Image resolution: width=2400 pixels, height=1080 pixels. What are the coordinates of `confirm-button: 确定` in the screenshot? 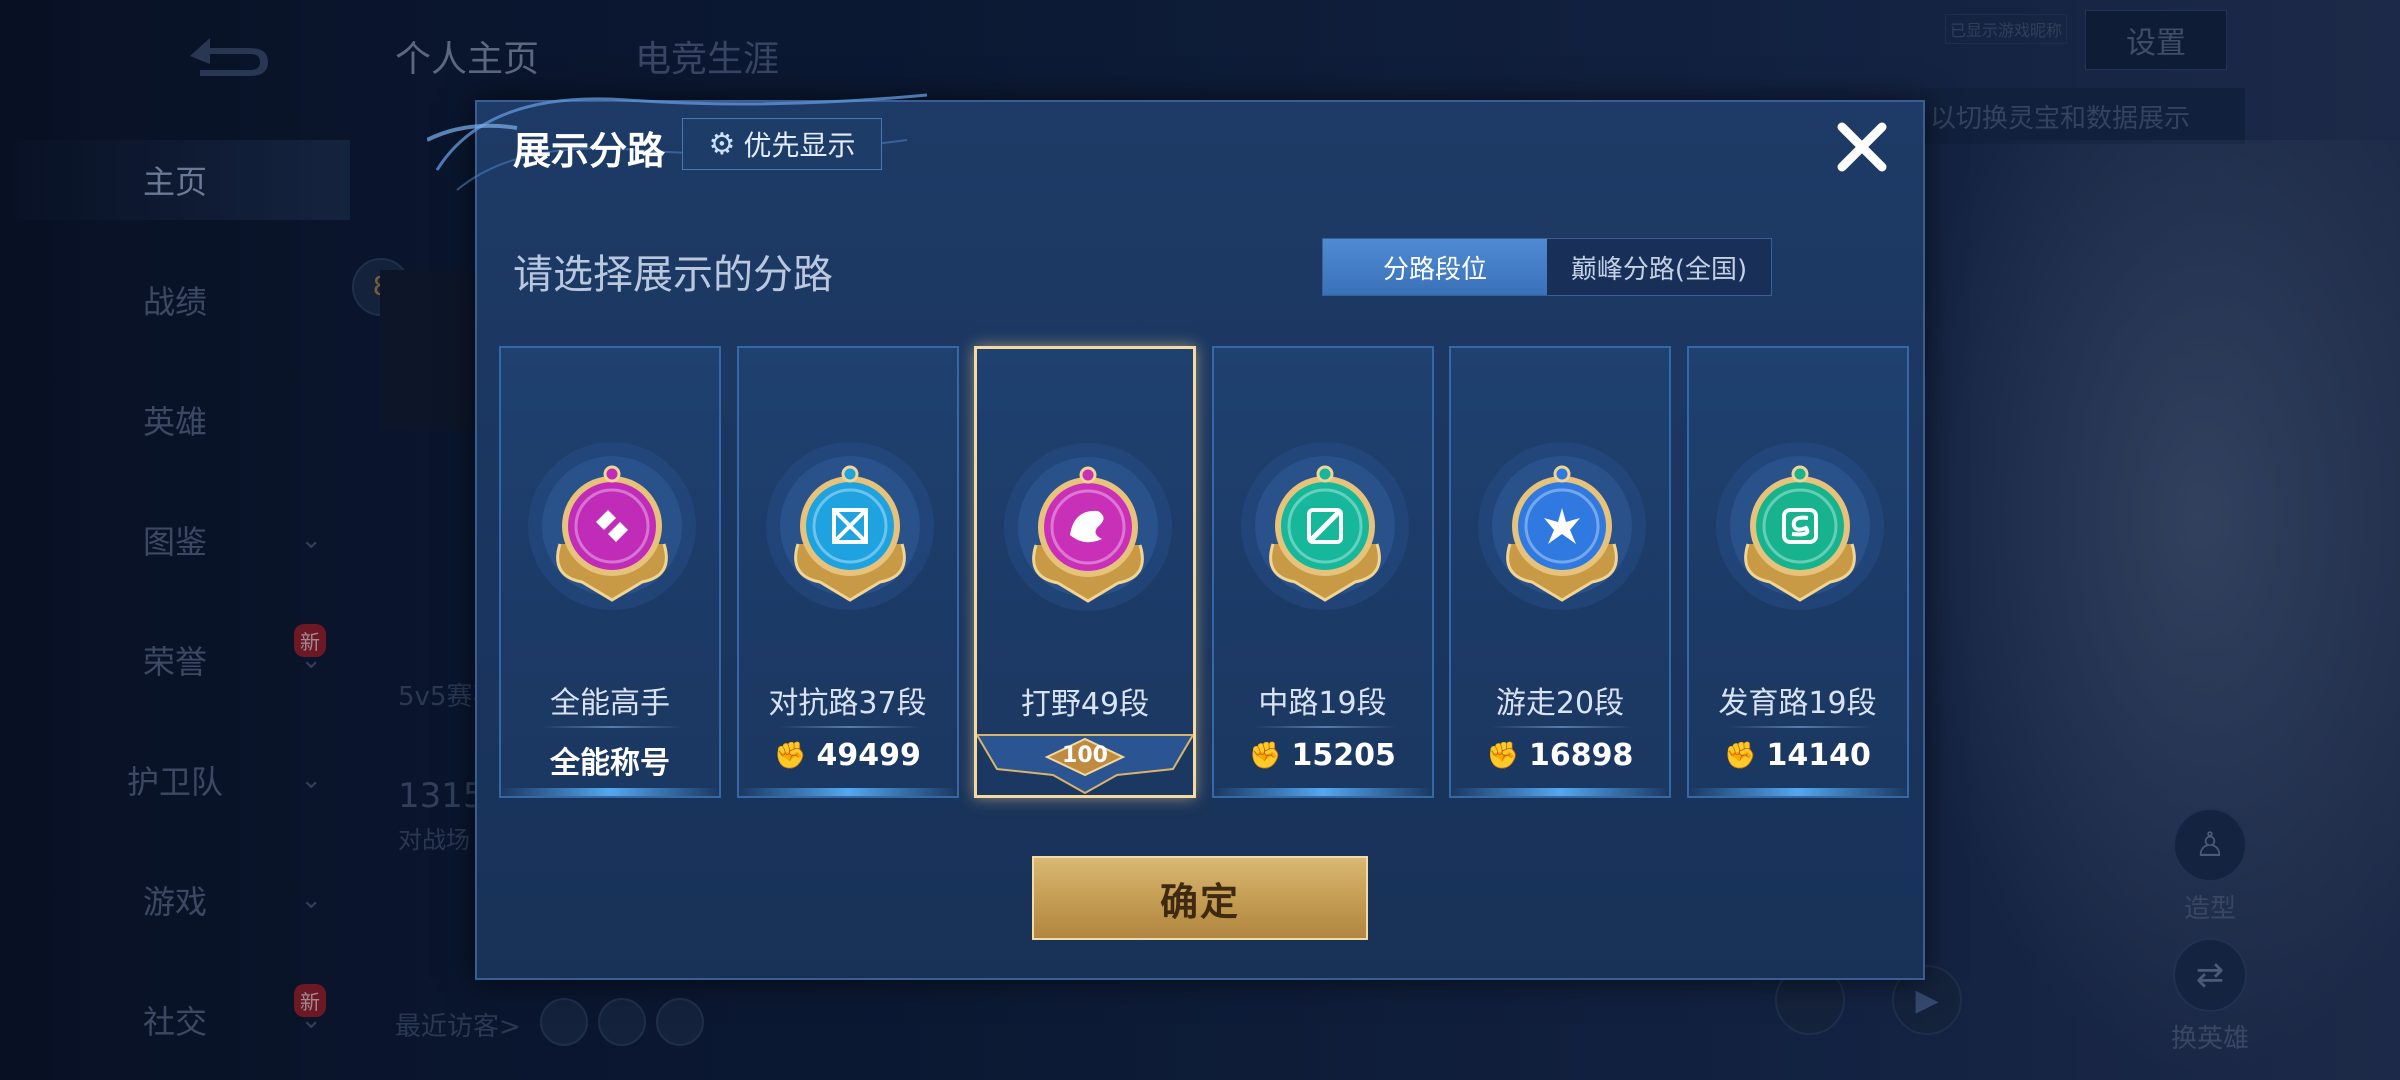 It's located at (1200, 898).